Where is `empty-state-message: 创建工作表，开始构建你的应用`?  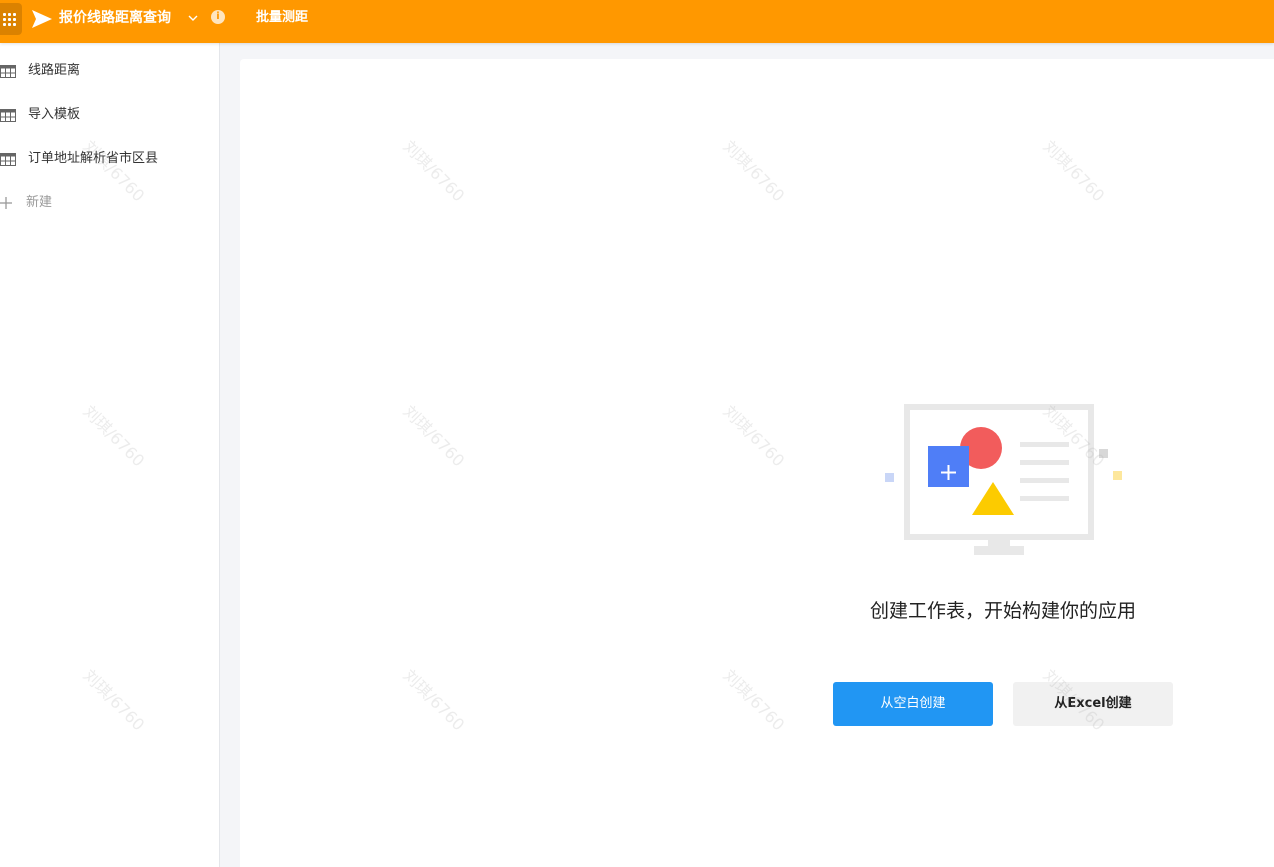
empty-state-message: 创建工作表，开始构建你的应用 is located at coordinates (1002, 611).